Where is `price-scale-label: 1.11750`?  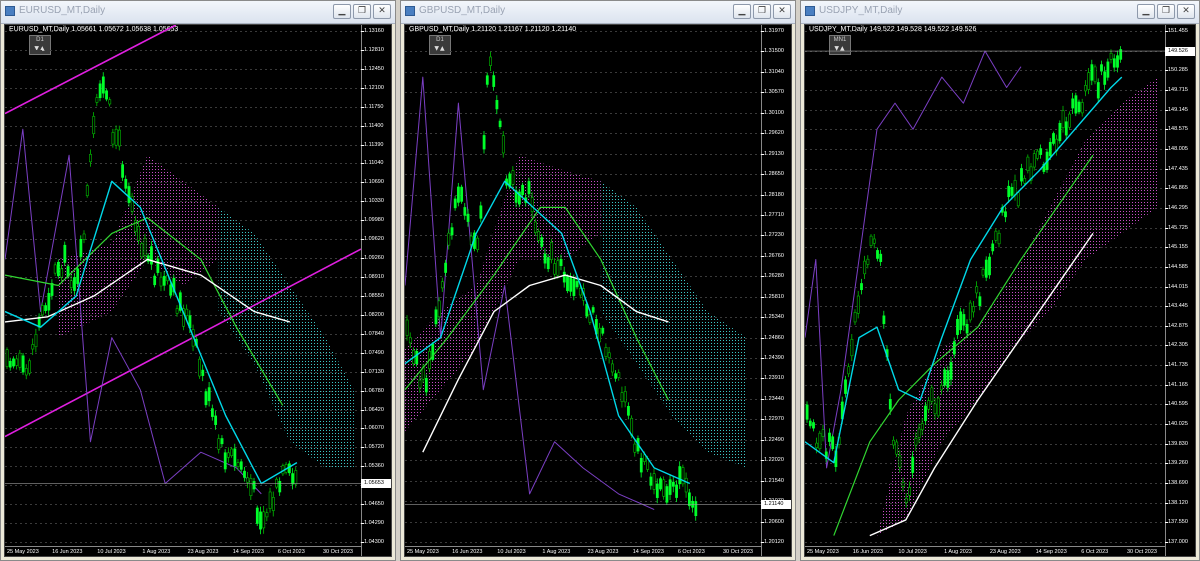
price-scale-label: 1.11750 is located at coordinates (376, 107).